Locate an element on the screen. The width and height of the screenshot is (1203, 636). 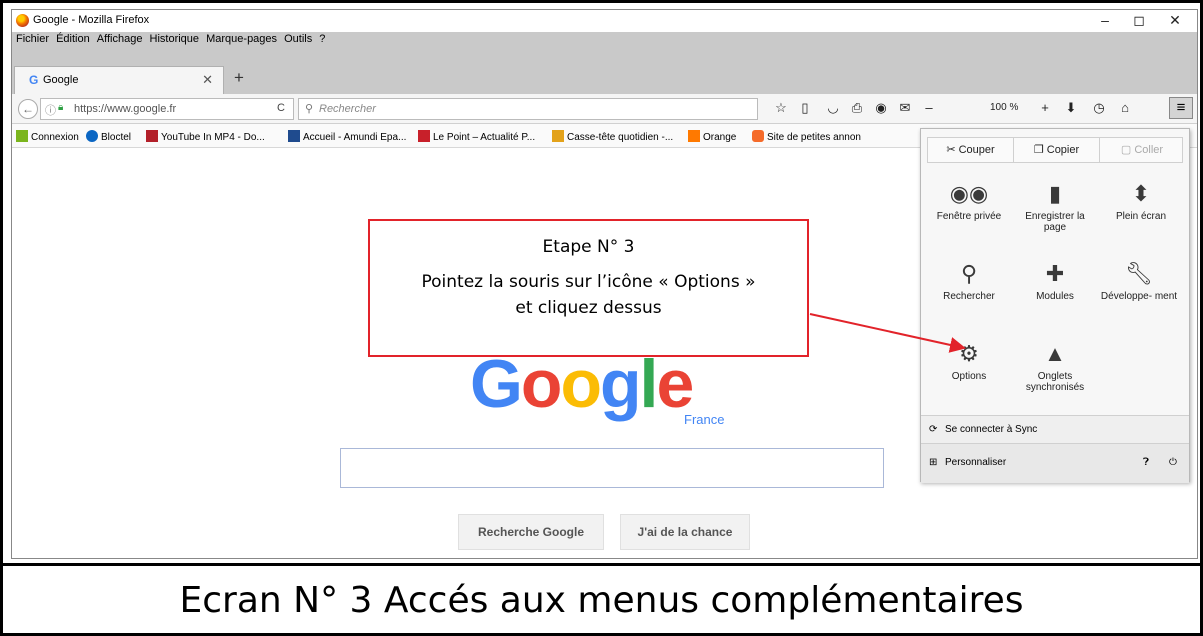
divider is located at coordinates (601, 564).